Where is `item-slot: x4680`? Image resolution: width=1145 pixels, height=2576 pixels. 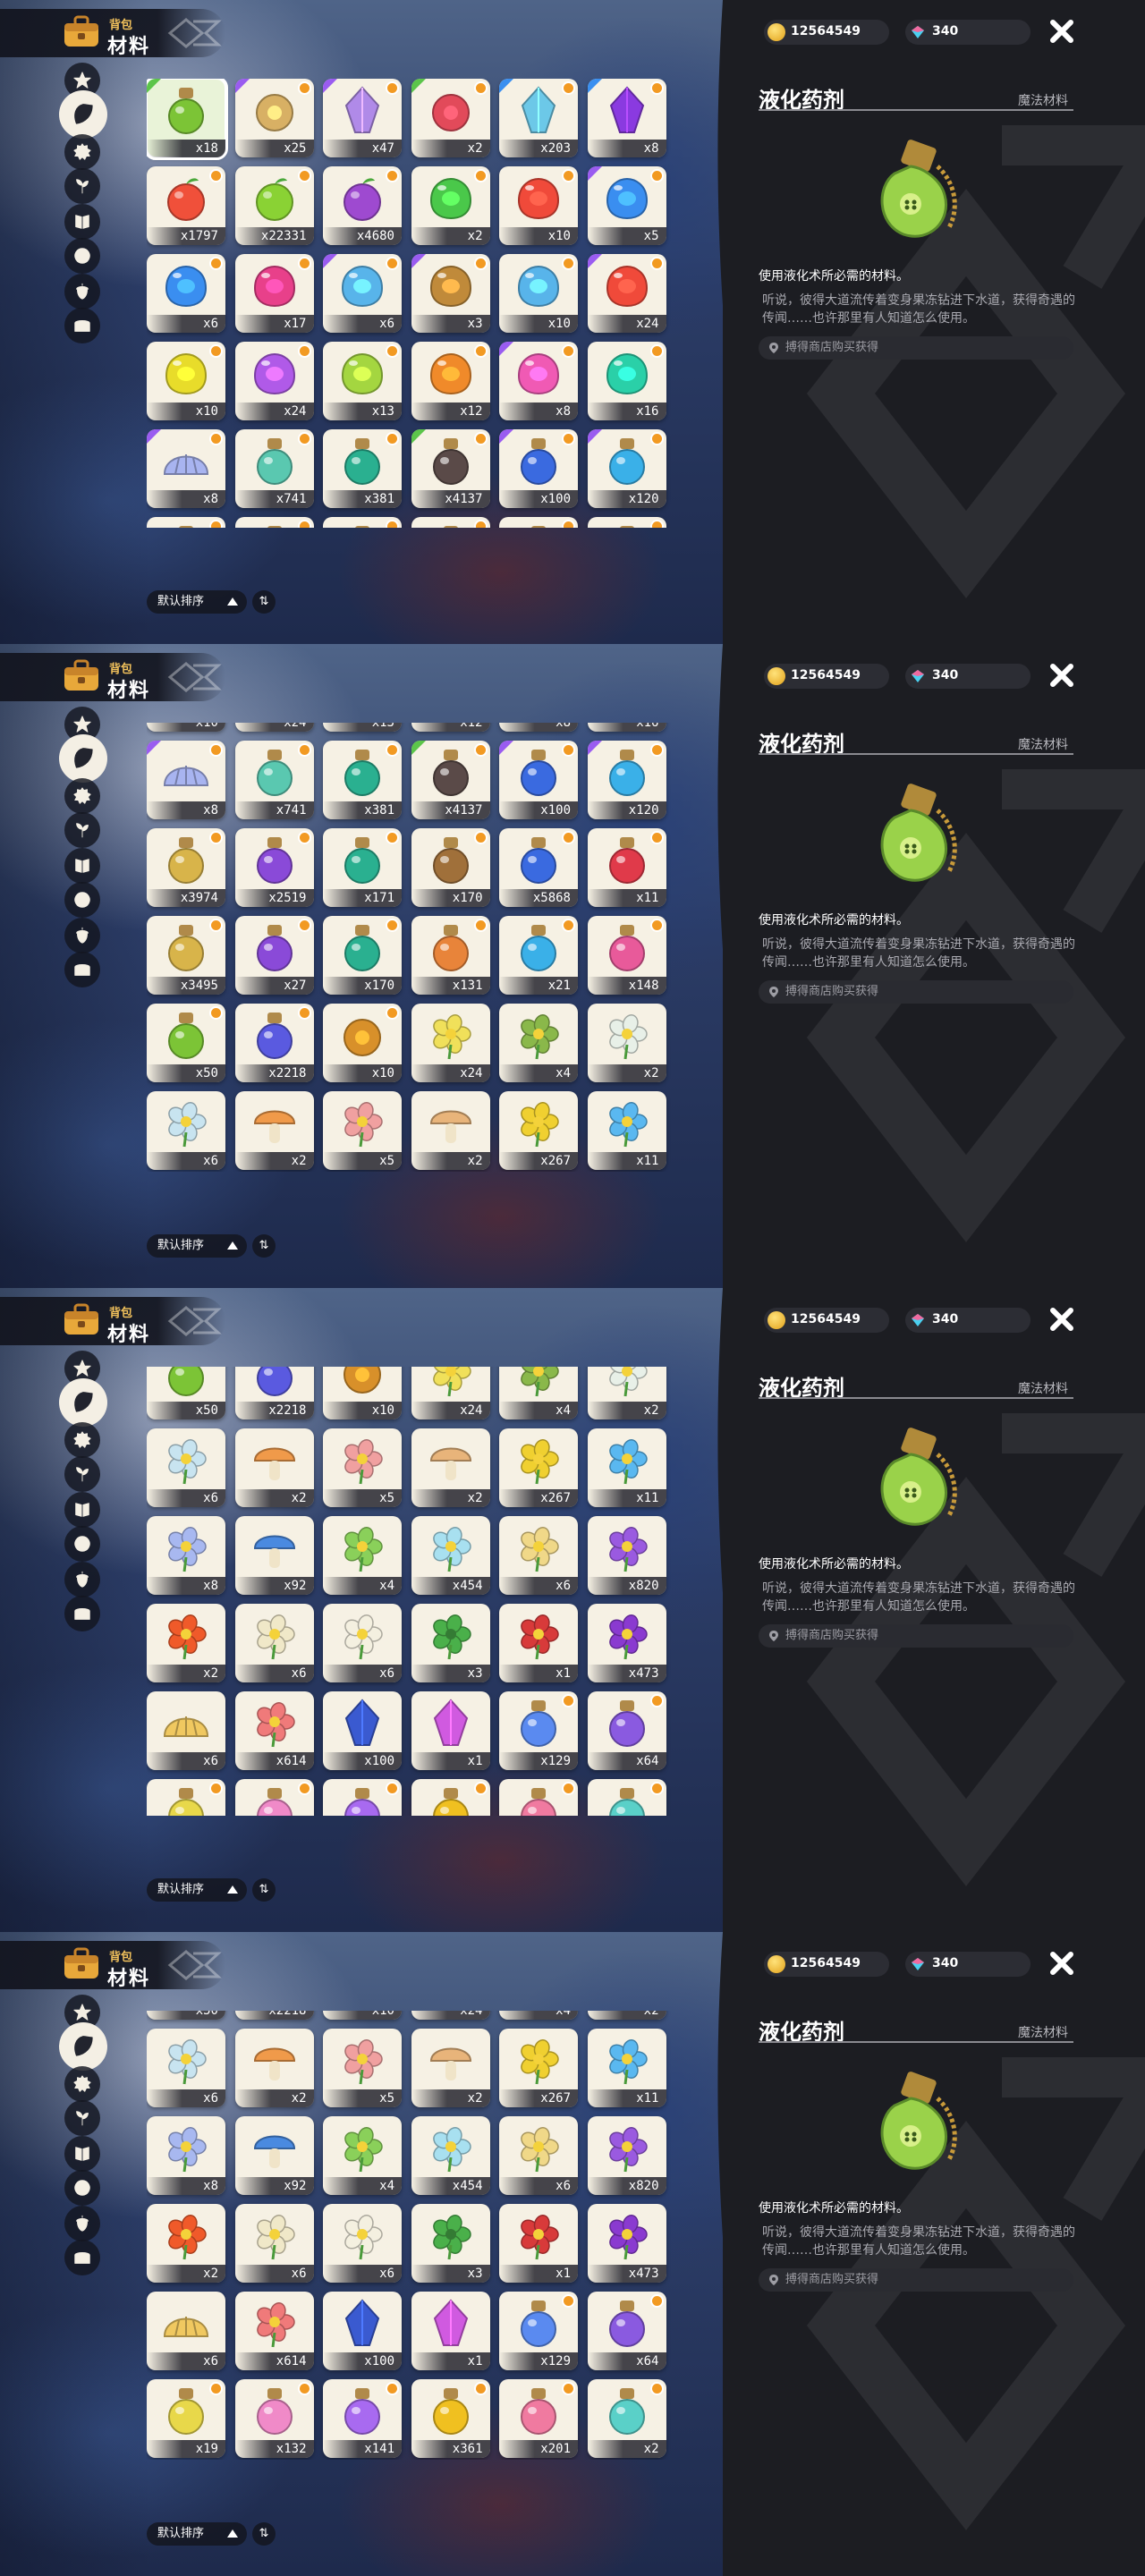 item-slot: x4680 is located at coordinates (362, 205).